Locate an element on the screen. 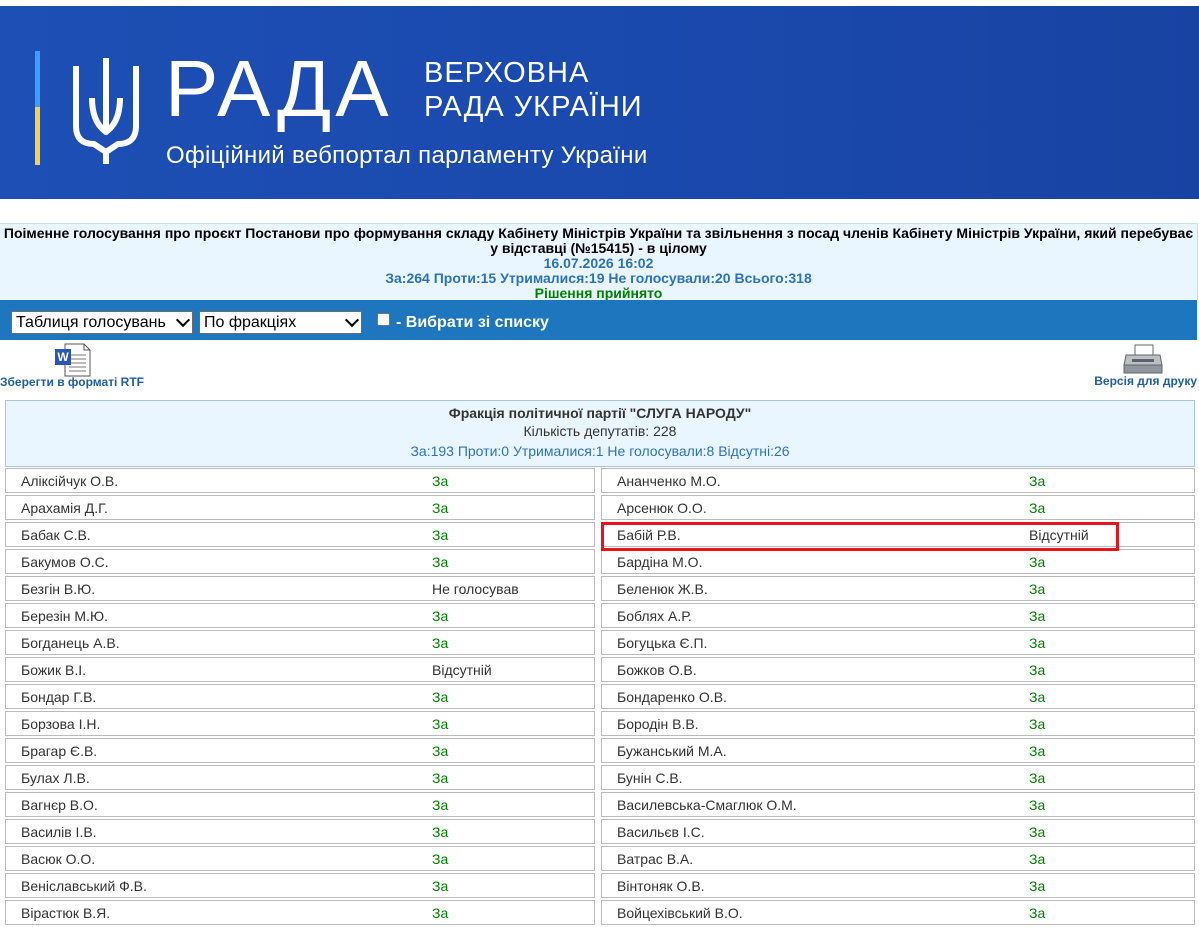  deputy-cell: Бардіна М.О. За is located at coordinates (898, 561).